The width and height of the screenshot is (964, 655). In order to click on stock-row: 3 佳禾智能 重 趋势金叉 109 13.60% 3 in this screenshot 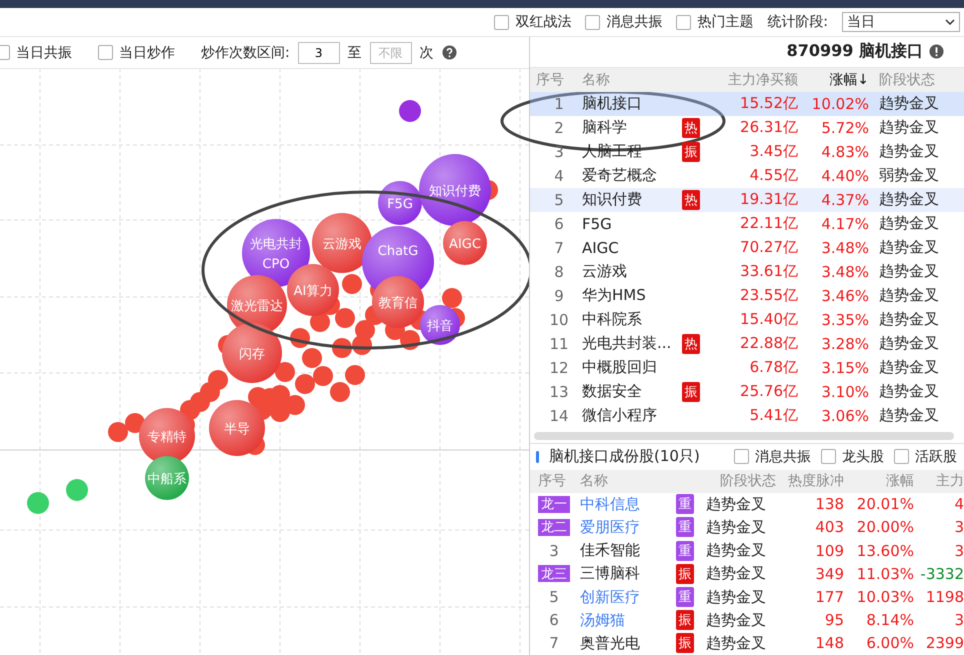, I will do `click(747, 550)`.